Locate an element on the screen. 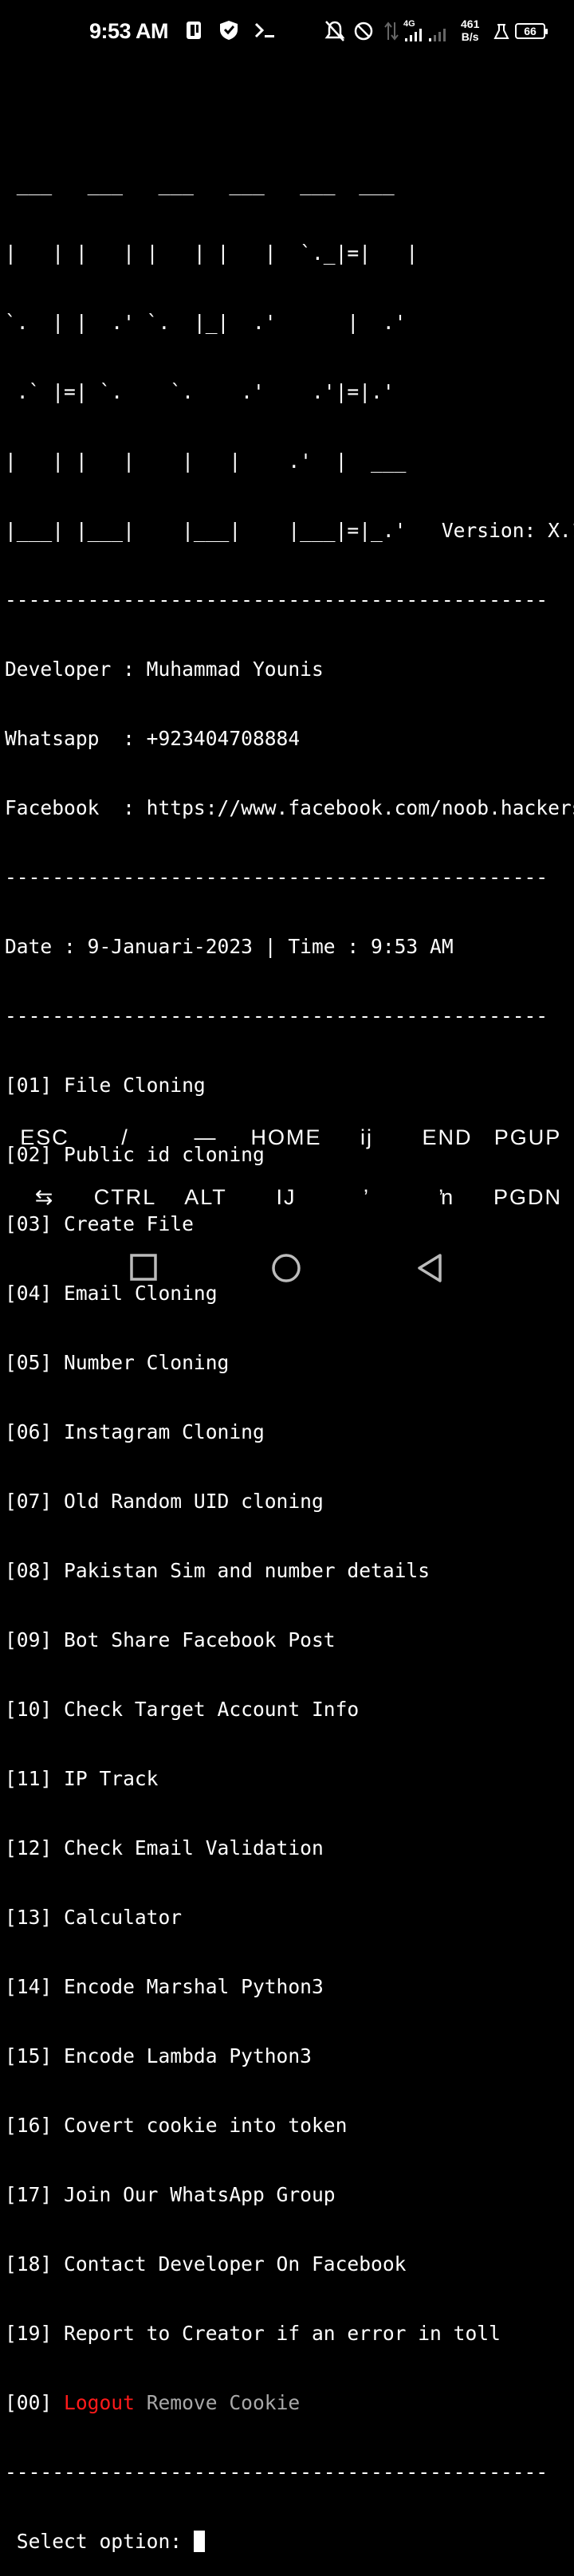  menu-item: [12] Check Email Validation is located at coordinates (164, 1847).